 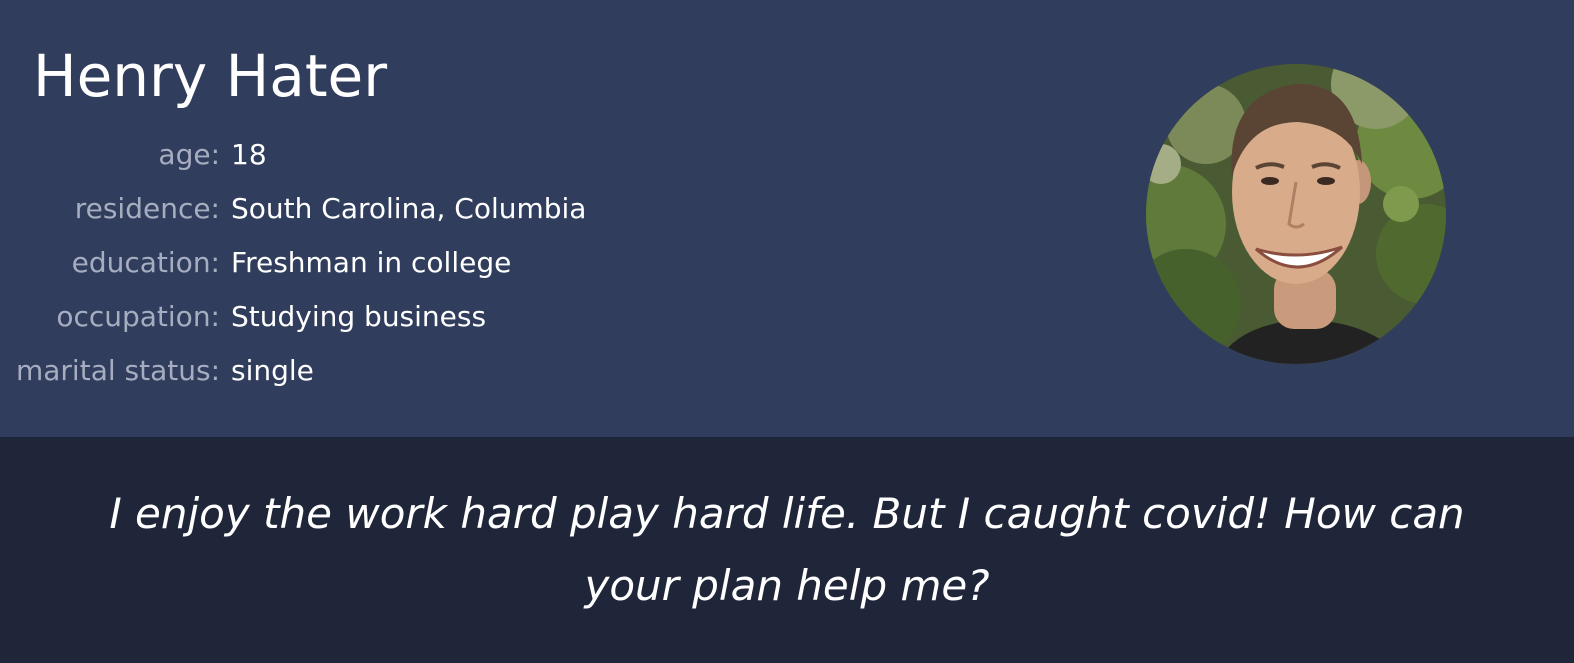 I want to click on avatar, so click(x=1296, y=214).